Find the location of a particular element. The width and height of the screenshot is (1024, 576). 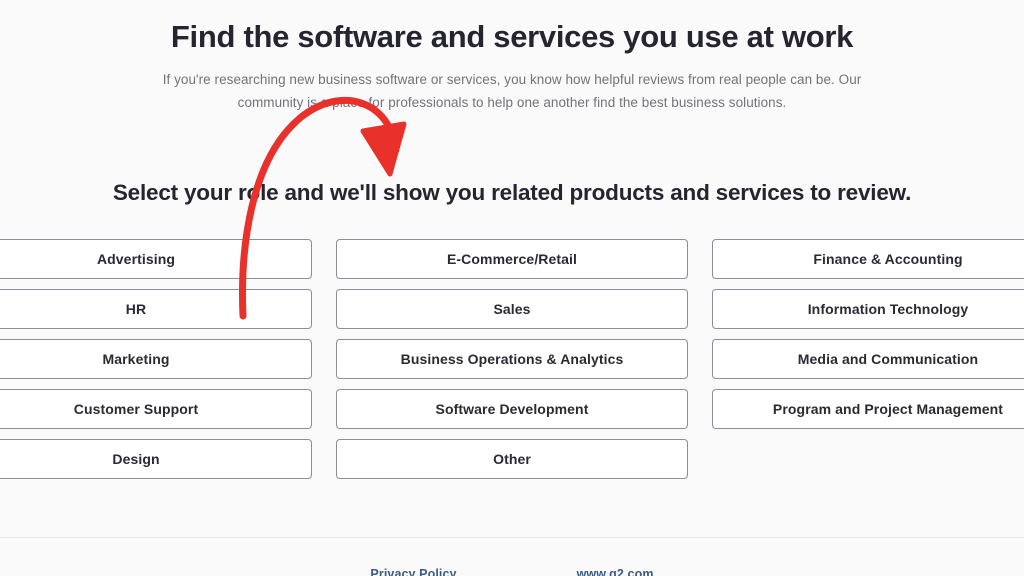

role-button-hr: HR is located at coordinates (156, 309).